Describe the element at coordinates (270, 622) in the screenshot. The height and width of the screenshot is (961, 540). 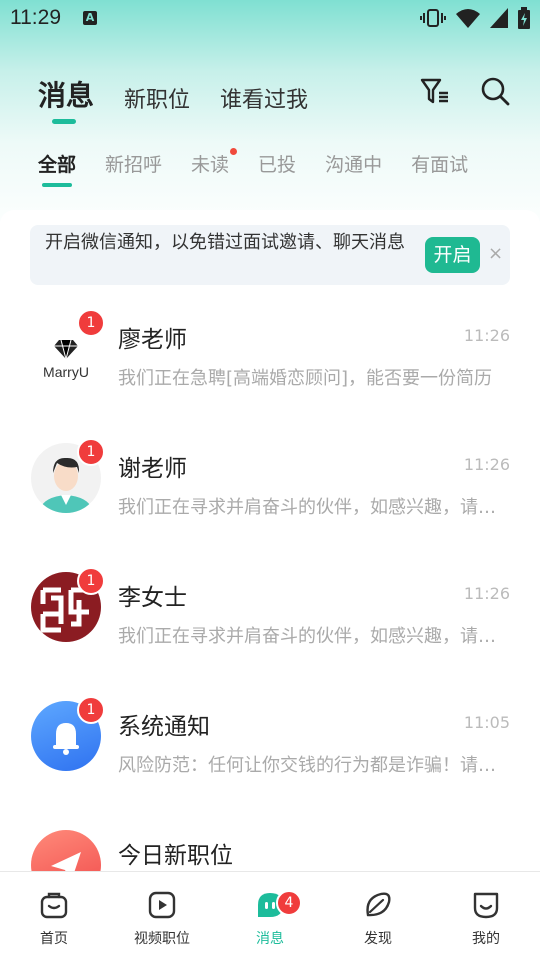
I see `chat-item: 1 李女士 11:26 我们正在寻求并肩奋斗的伙伴，如感兴趣，请回复` at that location.